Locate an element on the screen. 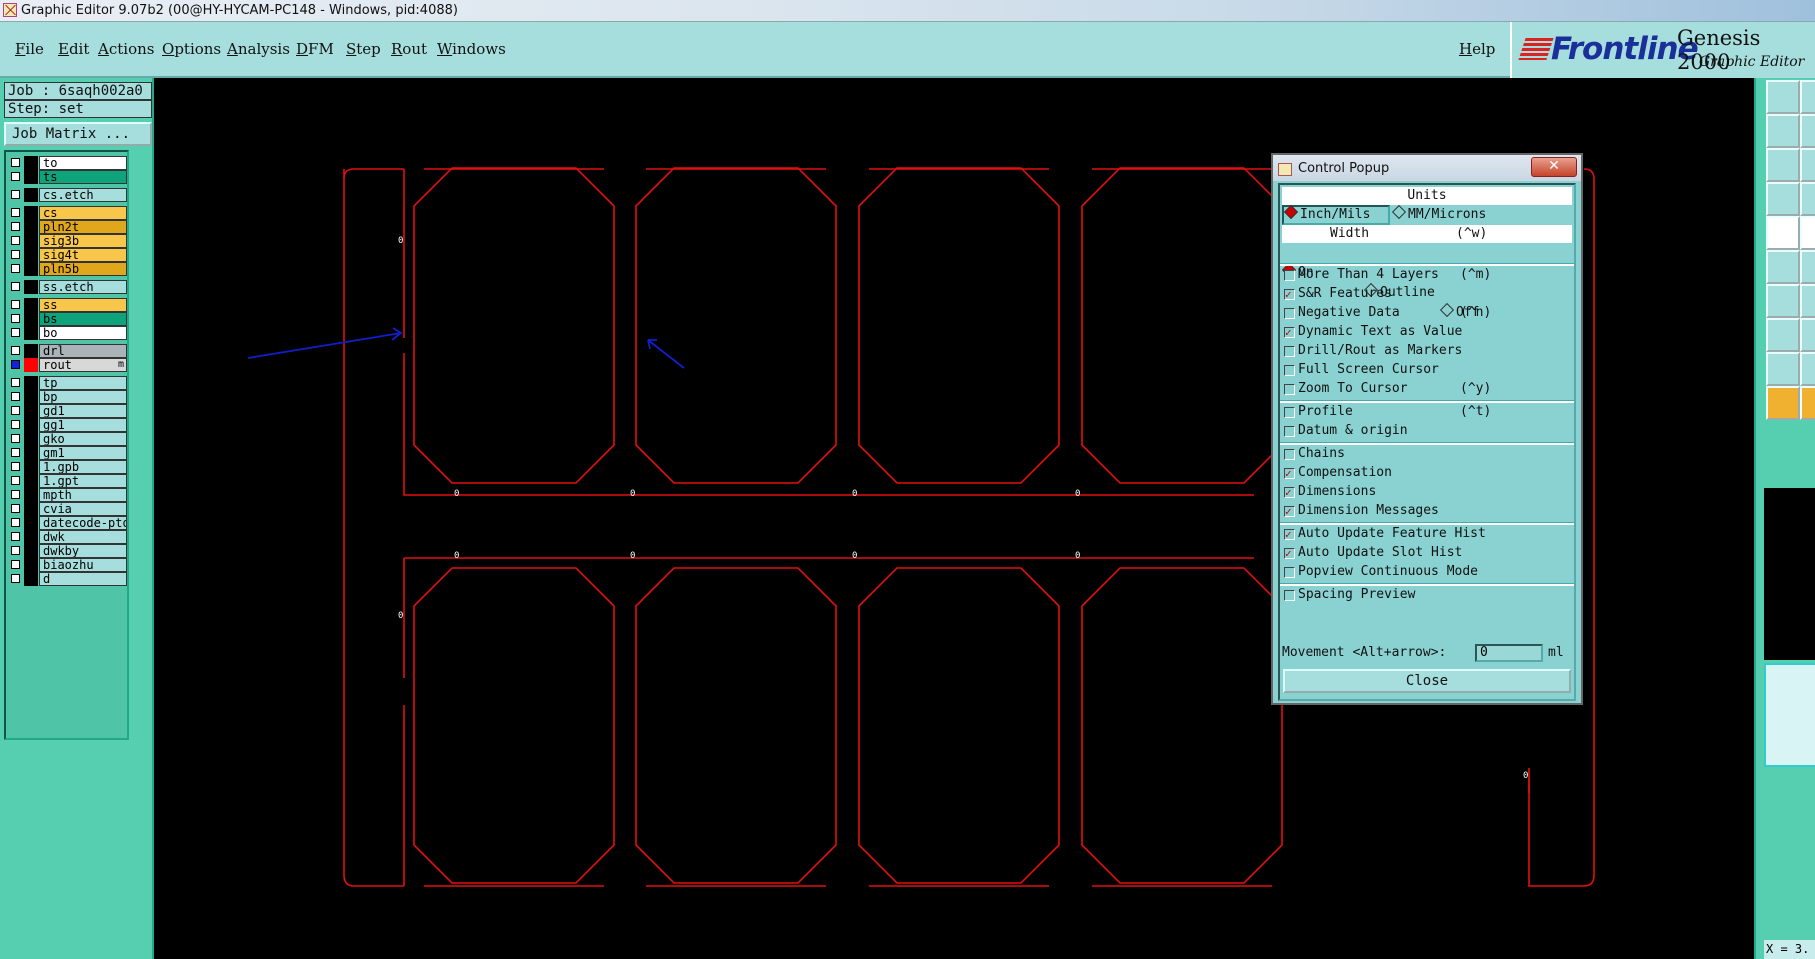  layer-row-1-gpt: 1.gpt is located at coordinates (68, 481).